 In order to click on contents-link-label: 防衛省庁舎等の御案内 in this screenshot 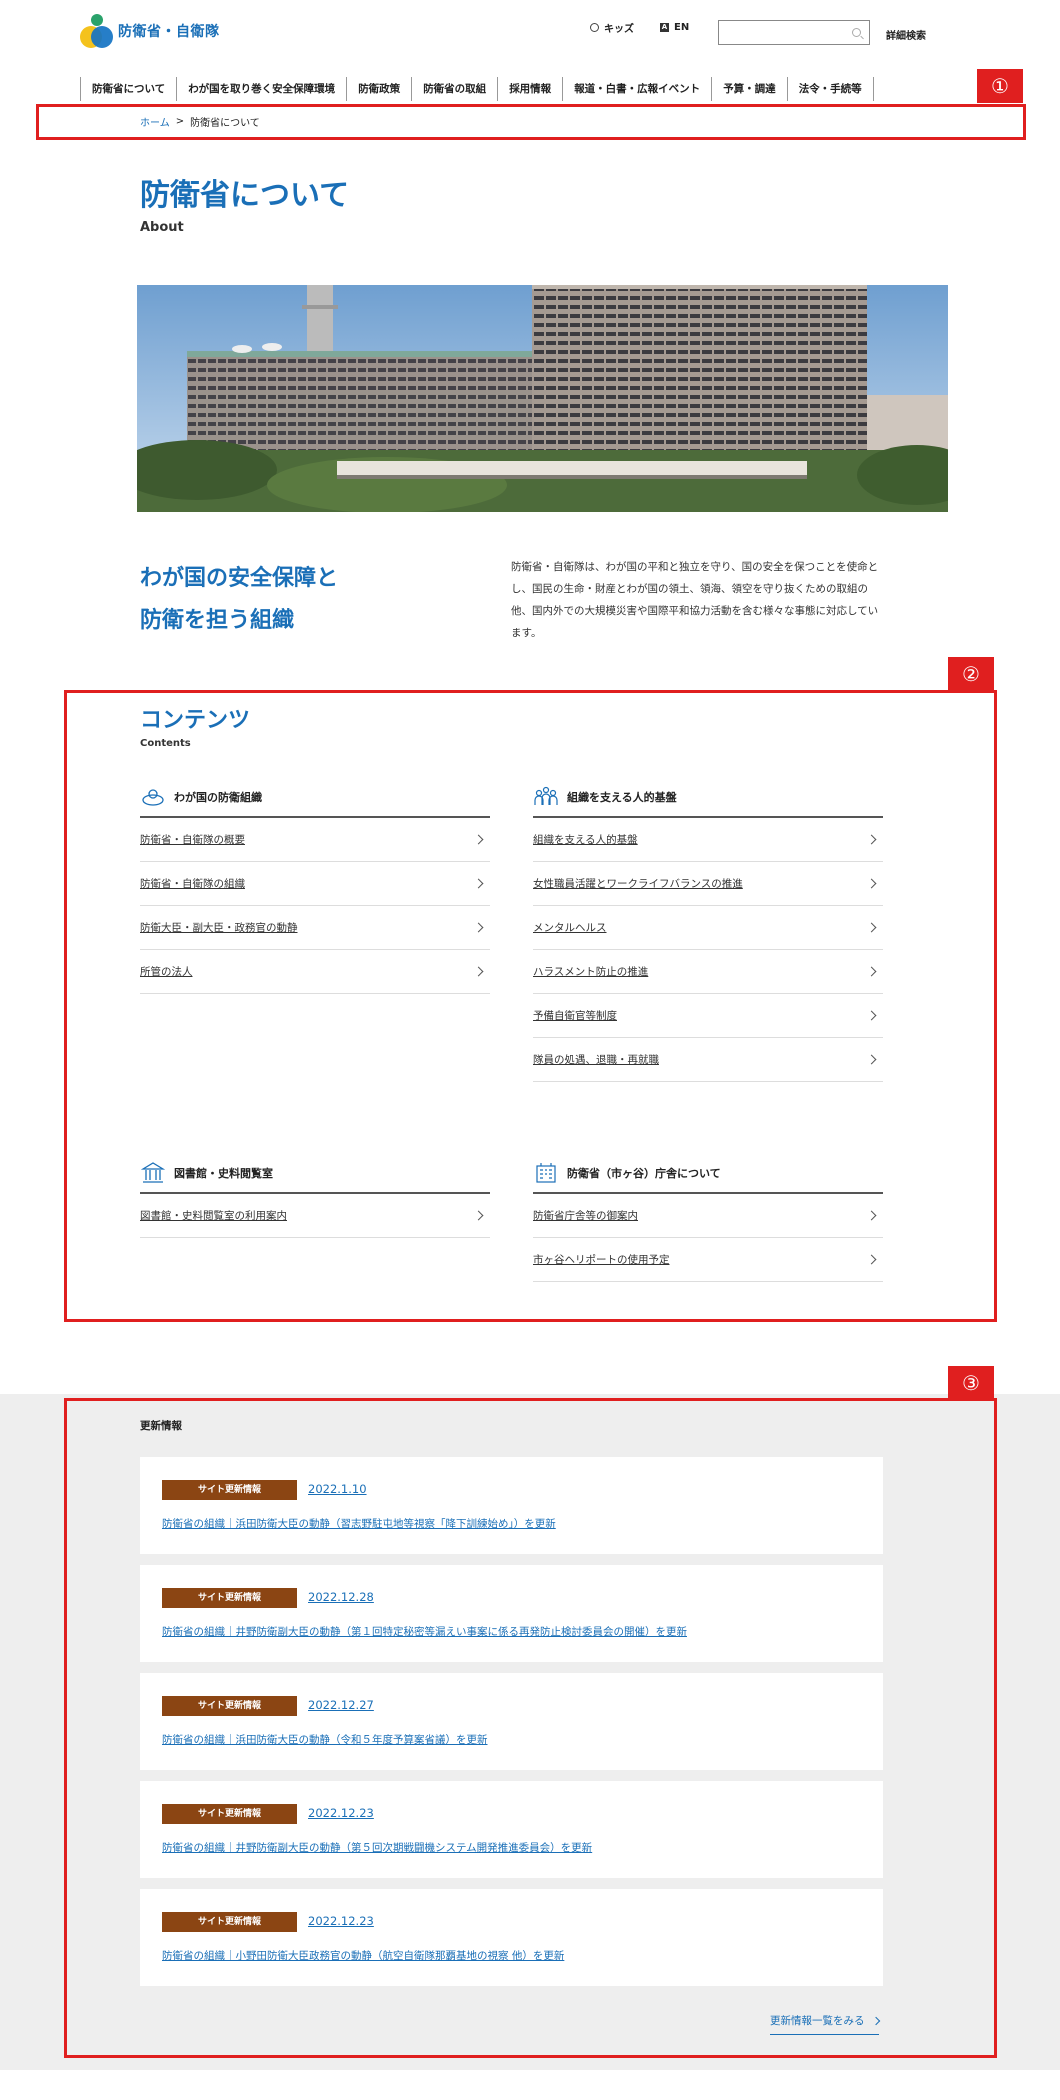, I will do `click(585, 1216)`.